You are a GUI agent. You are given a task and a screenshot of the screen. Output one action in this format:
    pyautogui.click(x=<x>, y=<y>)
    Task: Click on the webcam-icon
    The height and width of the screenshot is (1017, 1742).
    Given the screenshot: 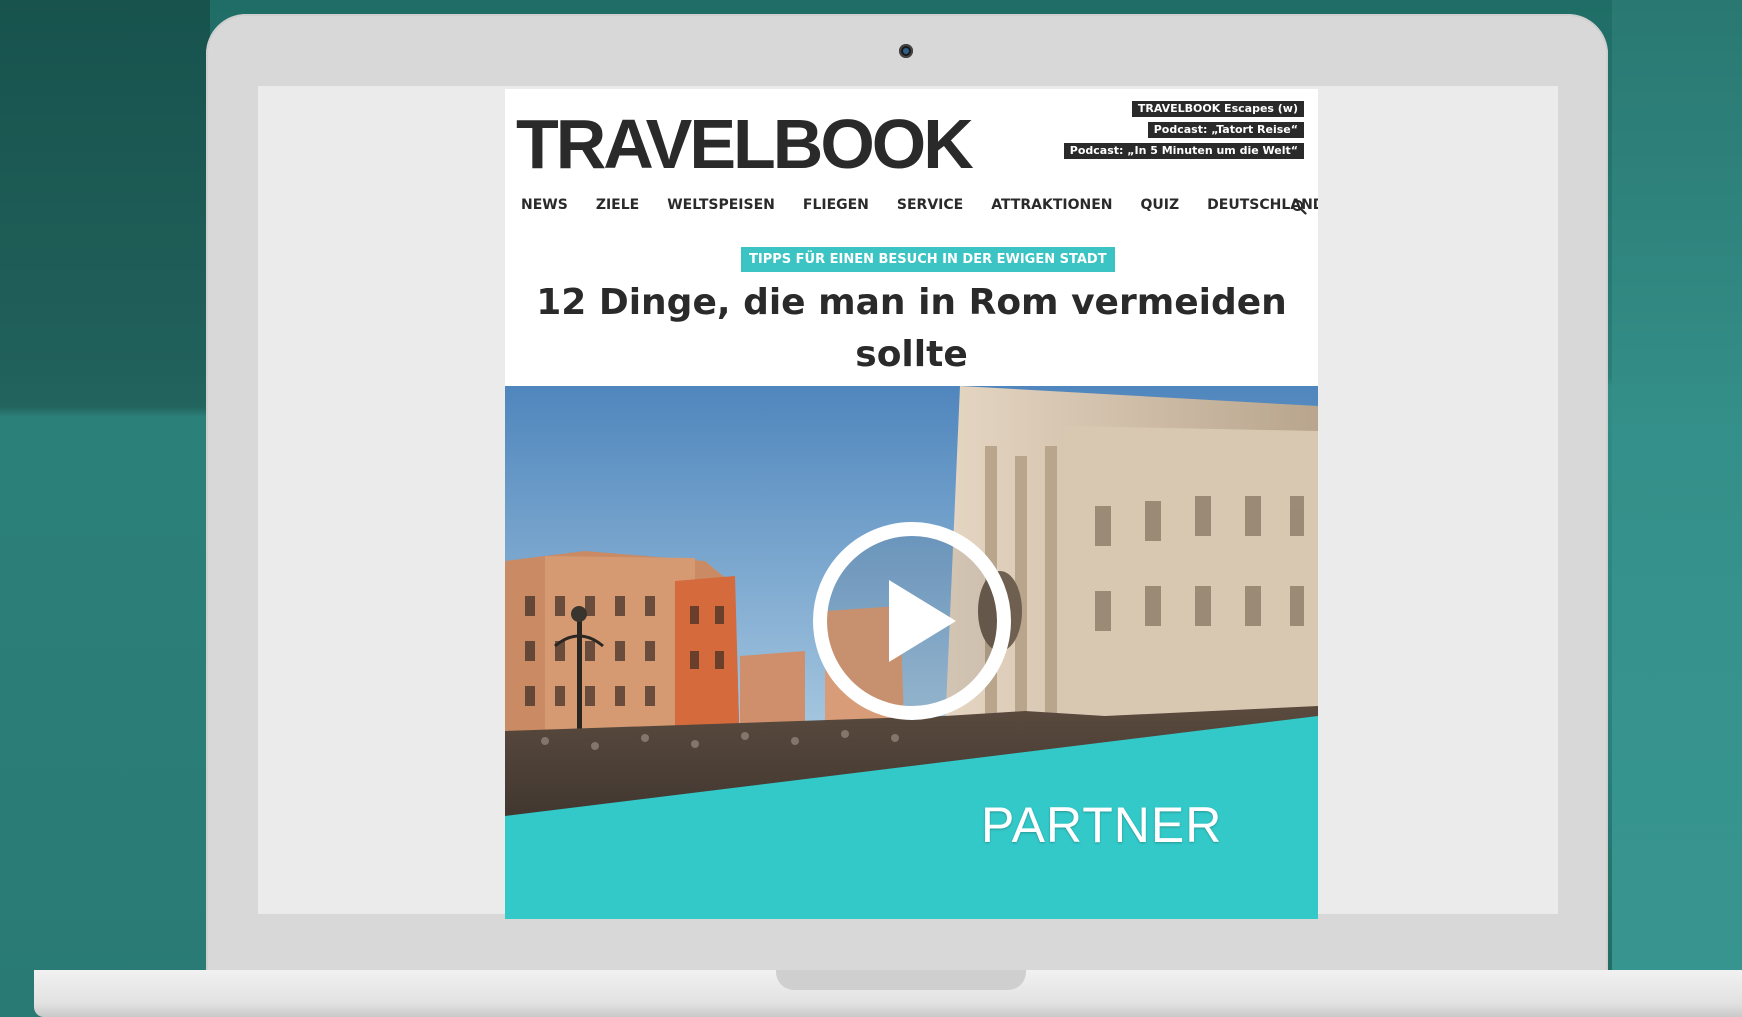 What is the action you would take?
    pyautogui.click(x=906, y=51)
    